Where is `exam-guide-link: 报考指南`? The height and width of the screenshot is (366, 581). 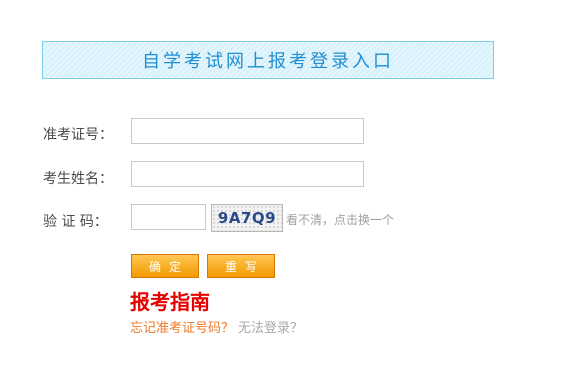 exam-guide-link: 报考指南 is located at coordinates (170, 300).